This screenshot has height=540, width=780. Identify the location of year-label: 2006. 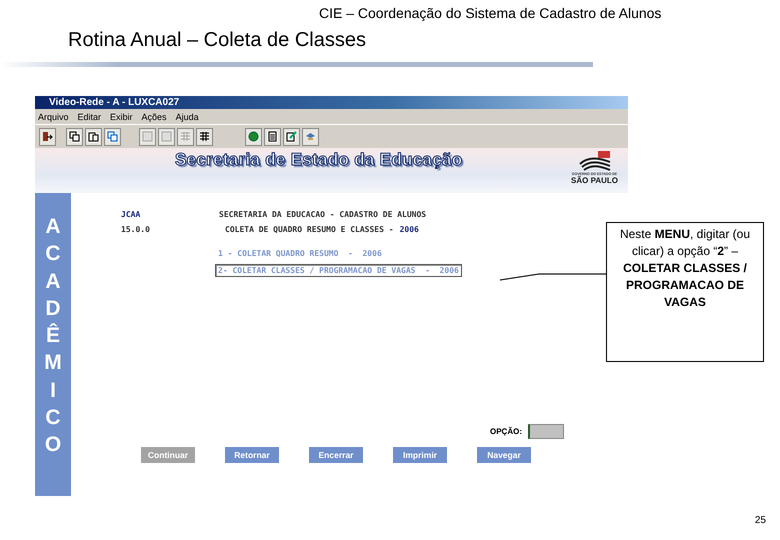
(409, 229).